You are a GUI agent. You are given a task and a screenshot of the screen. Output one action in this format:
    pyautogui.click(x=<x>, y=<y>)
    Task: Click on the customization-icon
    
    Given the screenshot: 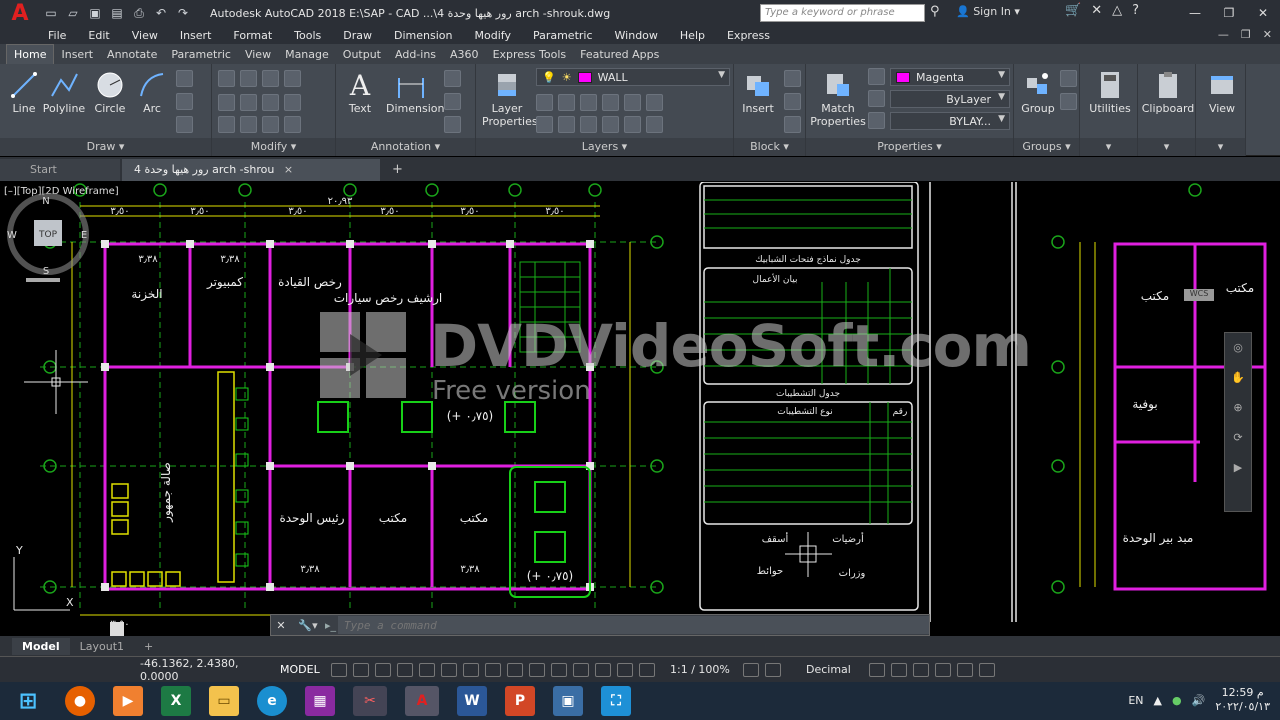 What is the action you would take?
    pyautogui.click(x=987, y=669)
    